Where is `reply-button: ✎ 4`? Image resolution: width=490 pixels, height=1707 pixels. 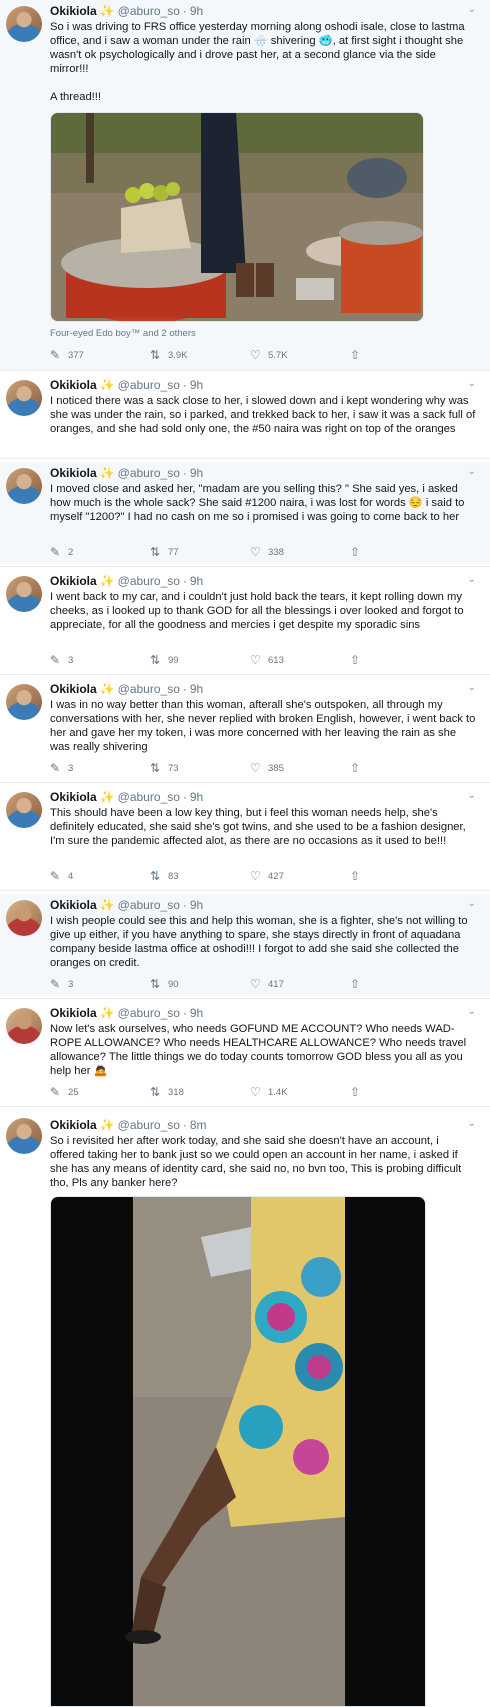
reply-button: ✎ 4 is located at coordinates (100, 876).